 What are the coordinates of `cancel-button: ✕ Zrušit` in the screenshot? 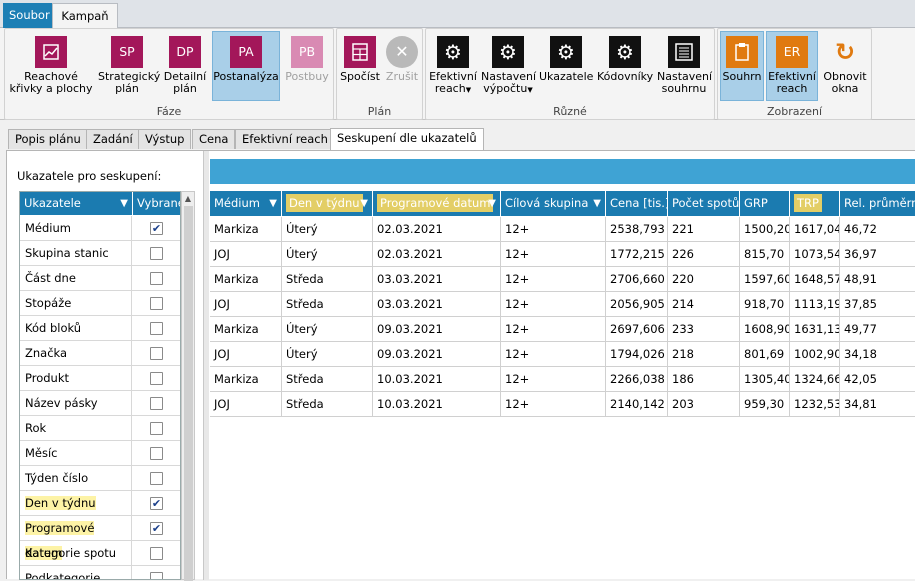 It's located at (402, 66).